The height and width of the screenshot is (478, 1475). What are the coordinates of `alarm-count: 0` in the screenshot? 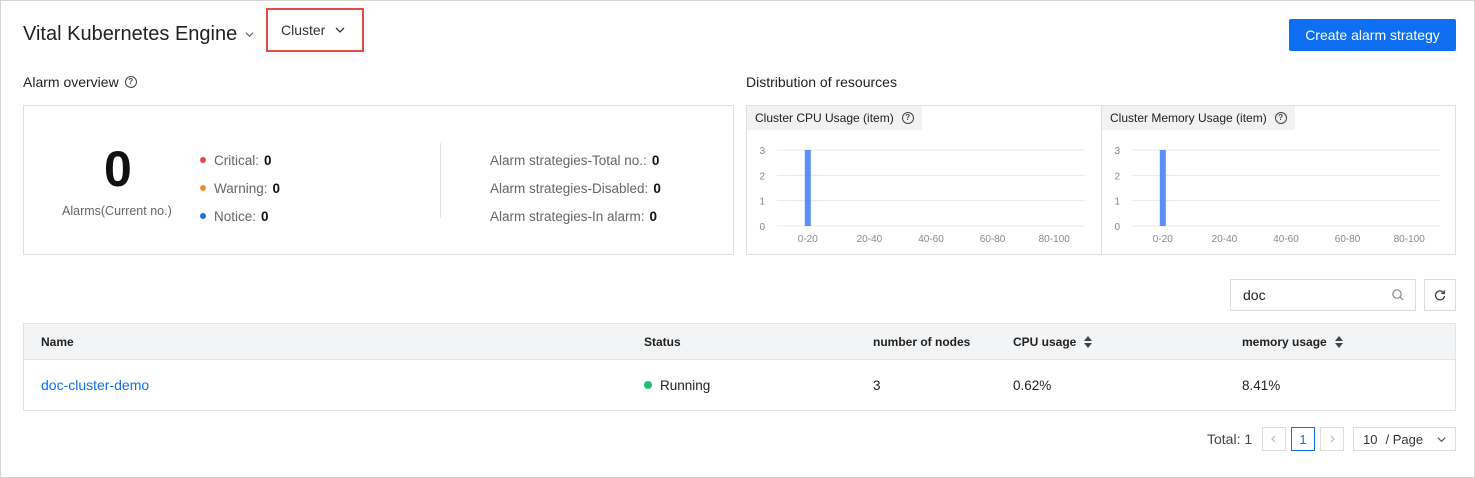 It's located at (118, 169).